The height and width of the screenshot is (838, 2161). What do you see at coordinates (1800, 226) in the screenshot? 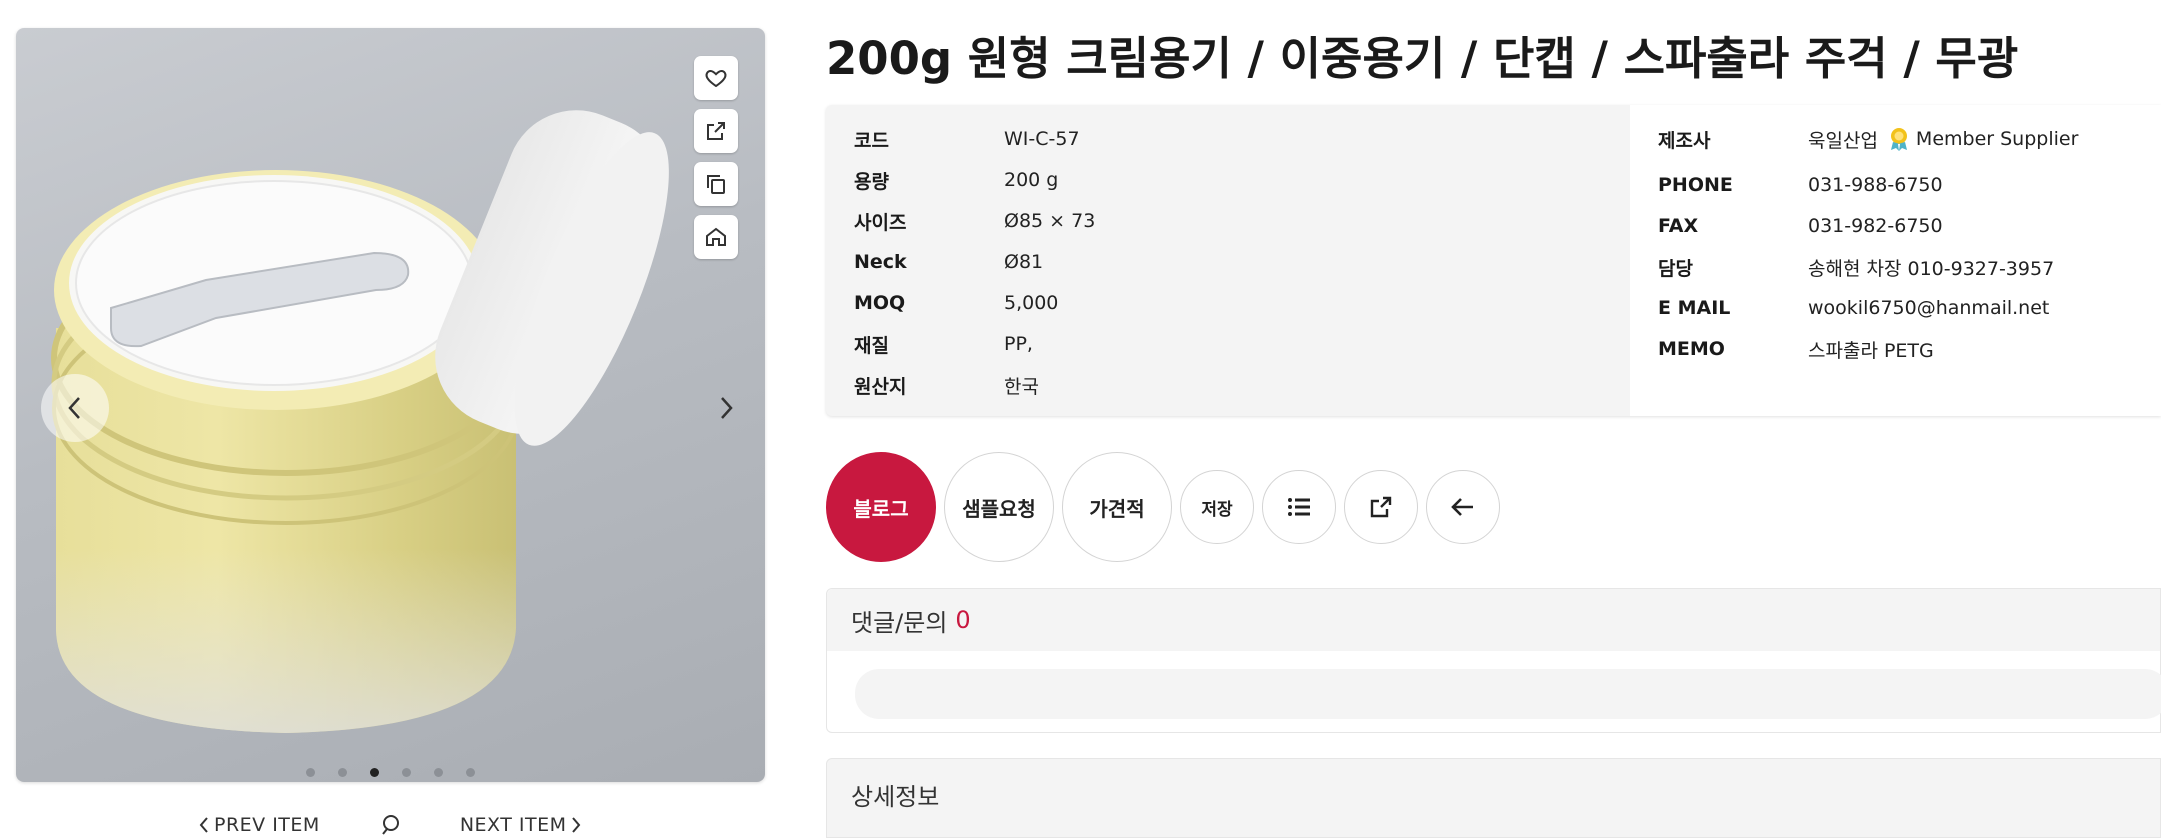
I see `fax-row: FAX 031-982-6750` at bounding box center [1800, 226].